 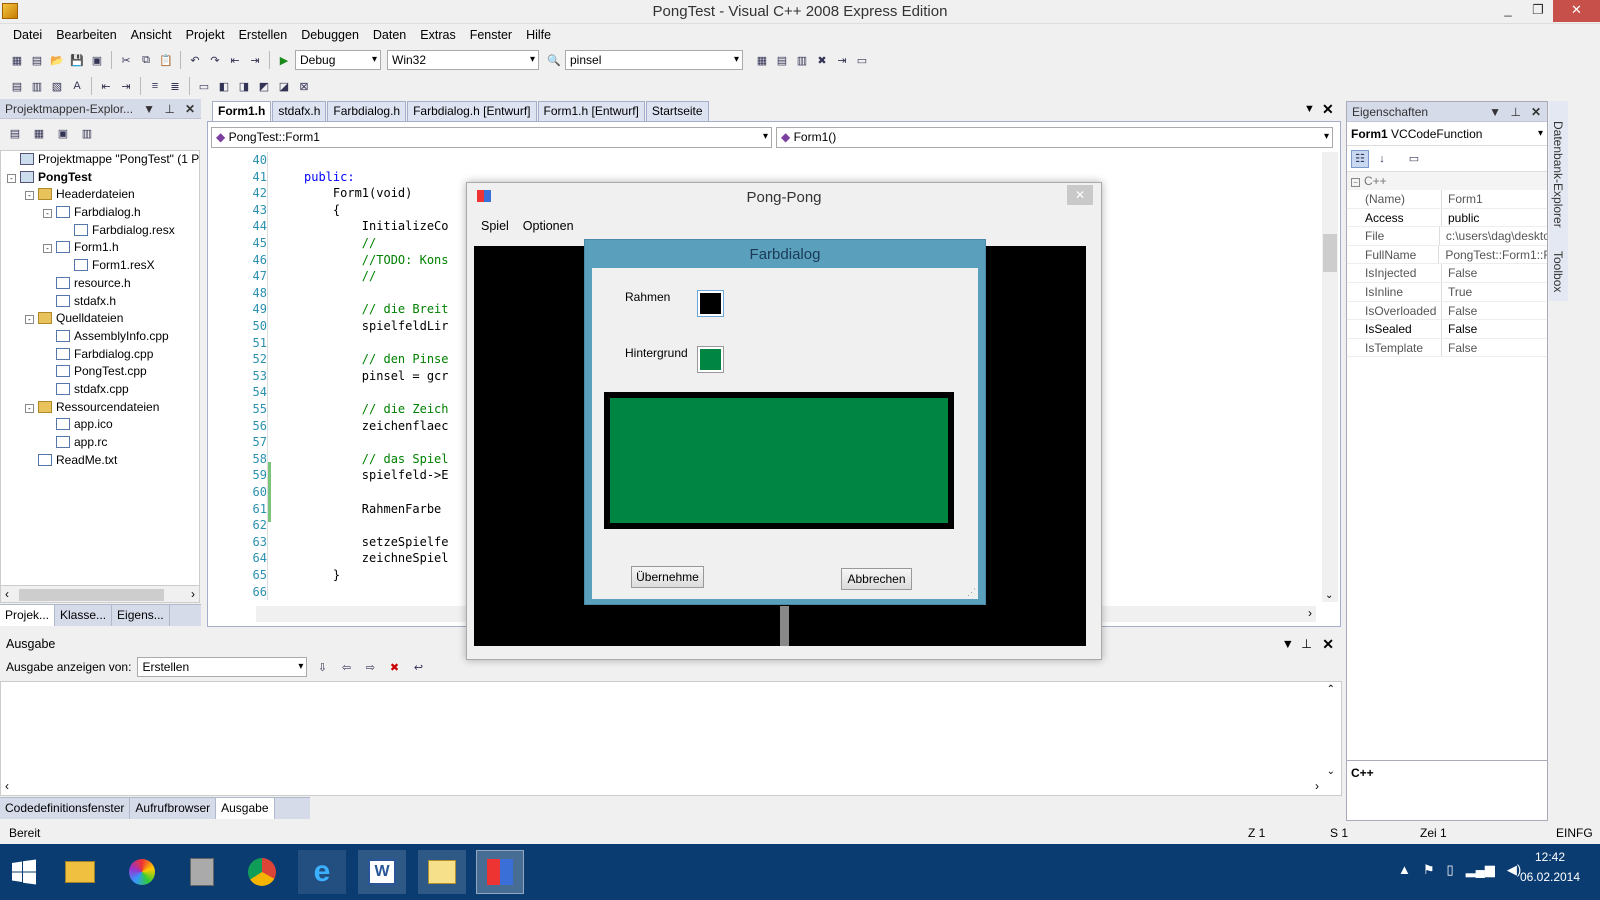 What do you see at coordinates (338, 60) in the screenshot?
I see `configuration-select: Debug` at bounding box center [338, 60].